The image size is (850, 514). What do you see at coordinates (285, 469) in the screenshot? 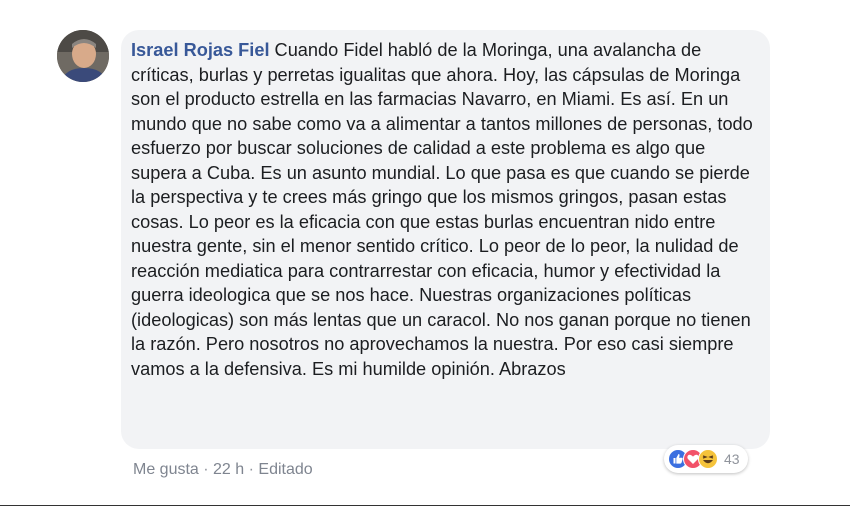
I see `edited-label: Editado` at bounding box center [285, 469].